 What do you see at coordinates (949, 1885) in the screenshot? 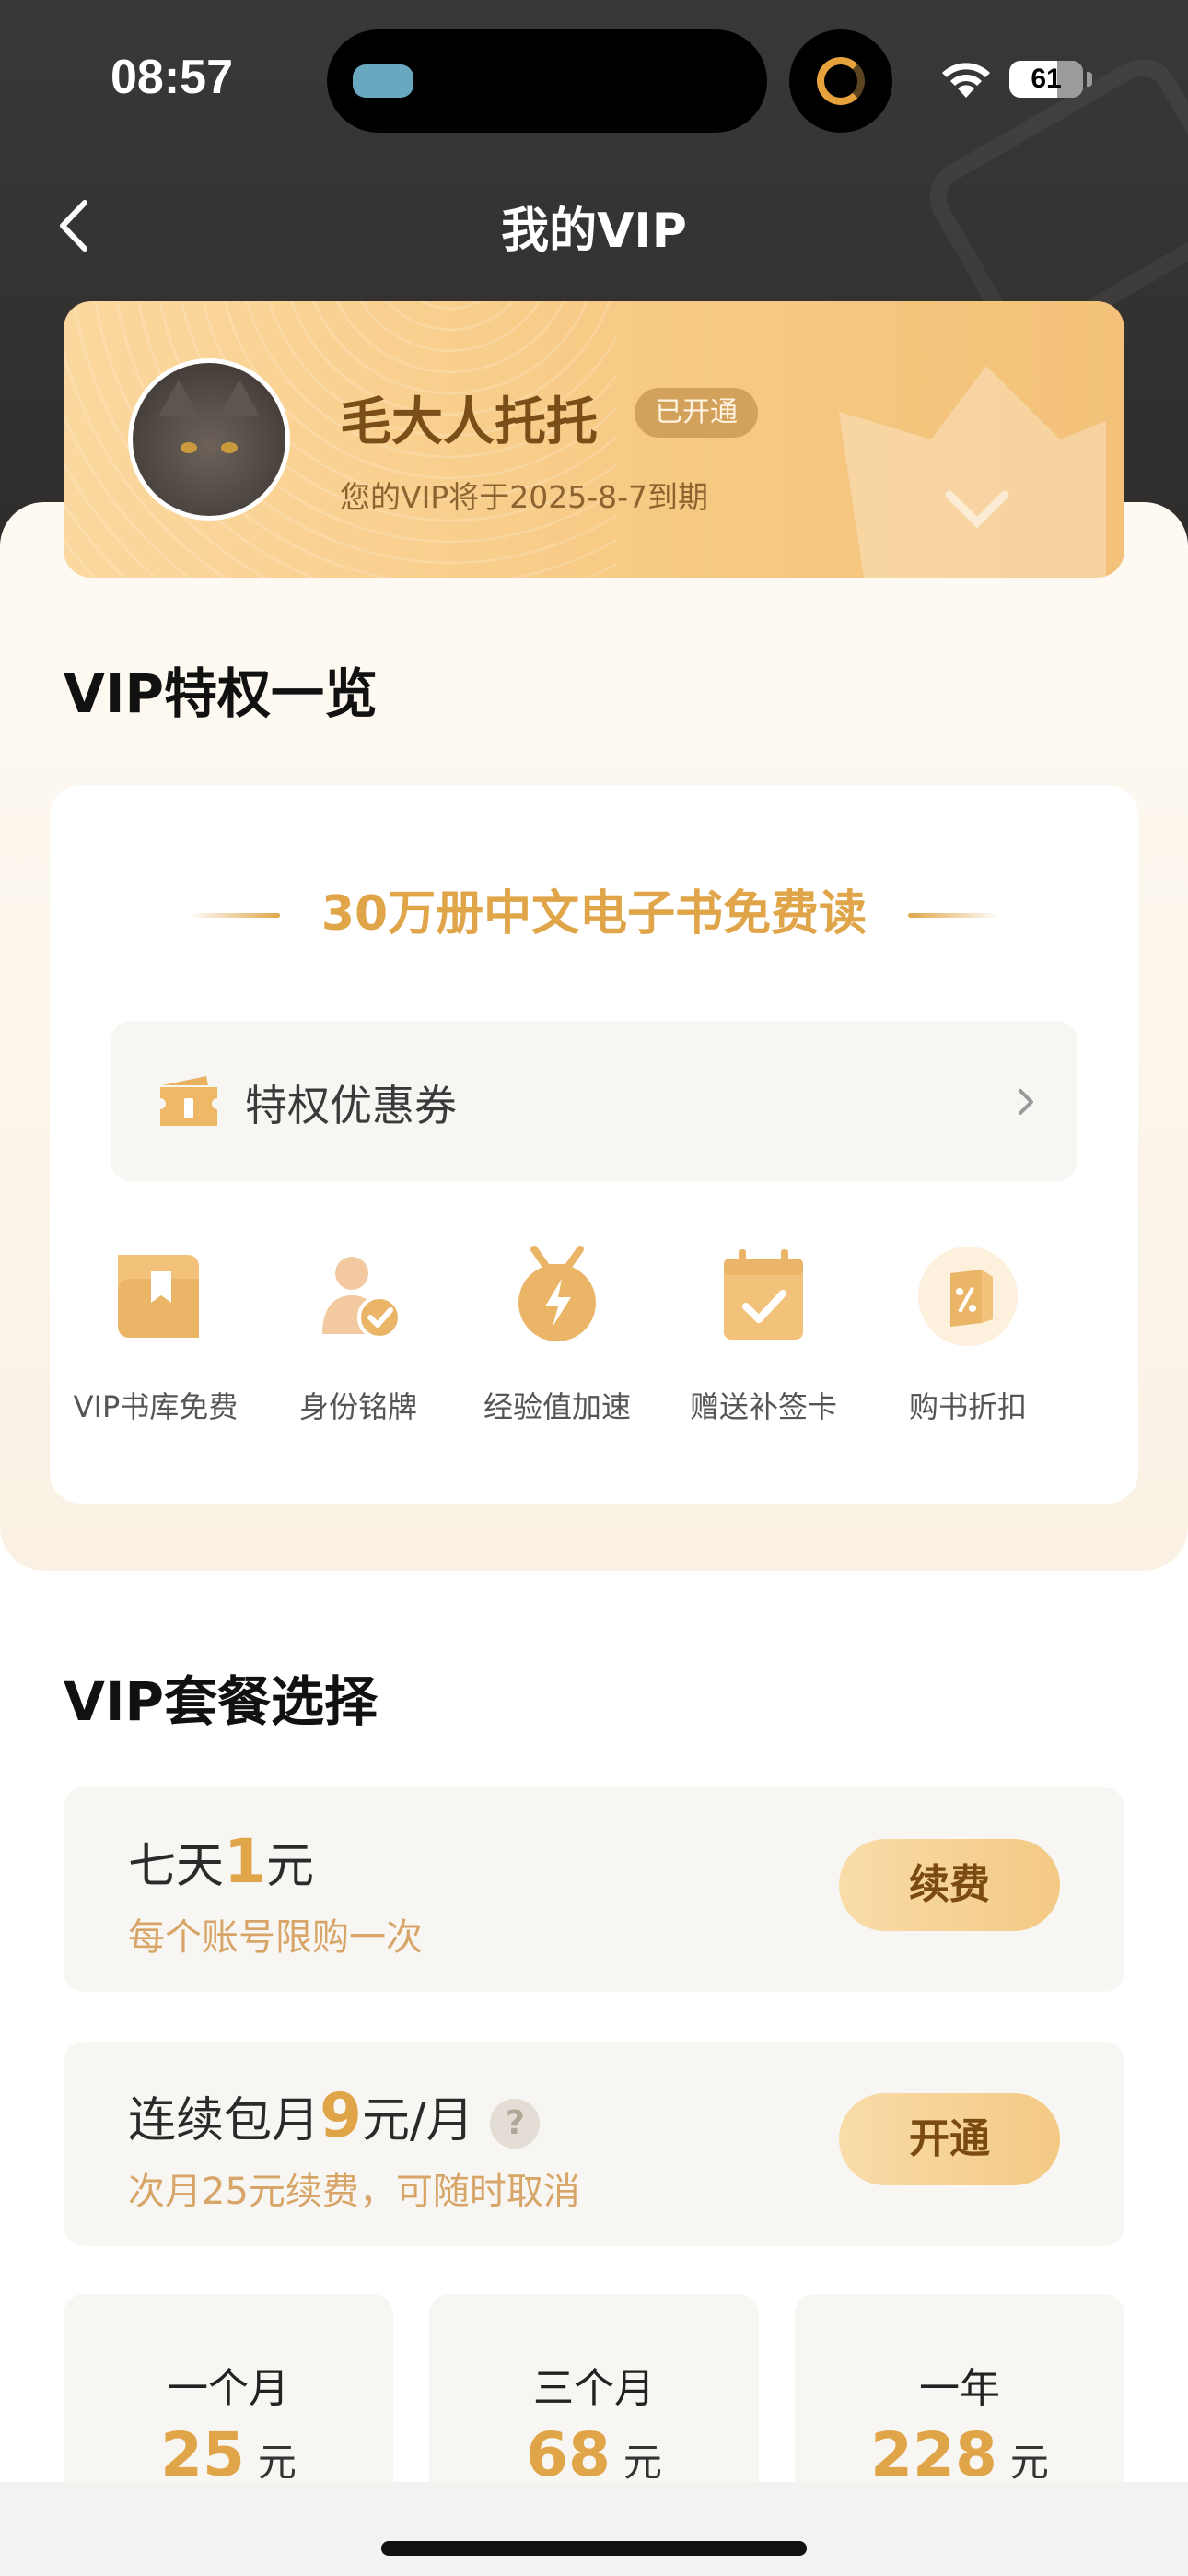
I see `renew-button: 续费` at bounding box center [949, 1885].